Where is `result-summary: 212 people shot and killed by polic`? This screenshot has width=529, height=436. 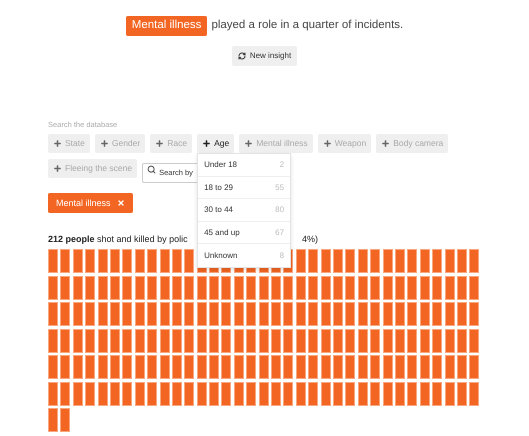
result-summary: 212 people shot and killed by polic is located at coordinates (118, 239).